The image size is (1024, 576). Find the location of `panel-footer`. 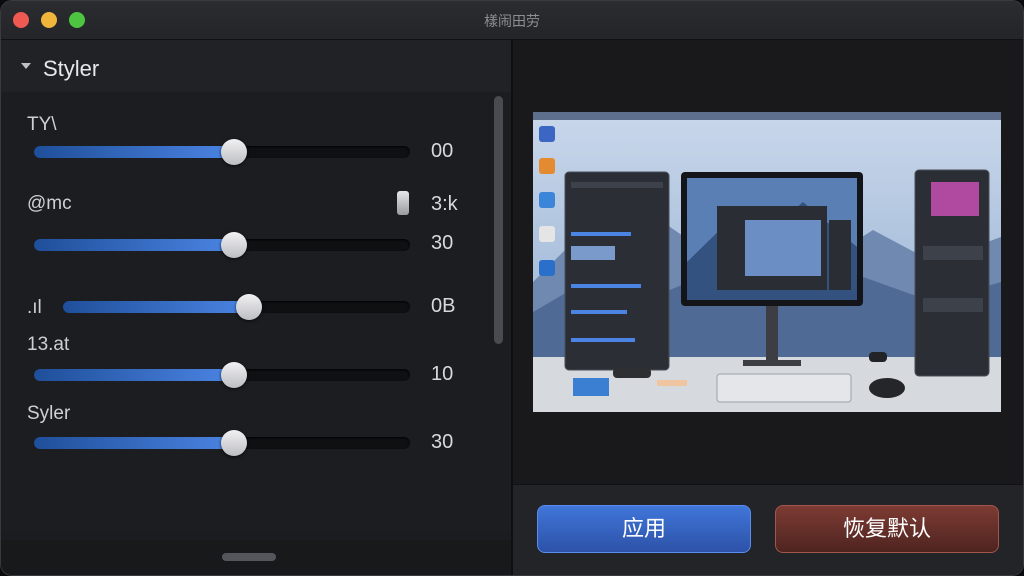

panel-footer is located at coordinates (256, 557).